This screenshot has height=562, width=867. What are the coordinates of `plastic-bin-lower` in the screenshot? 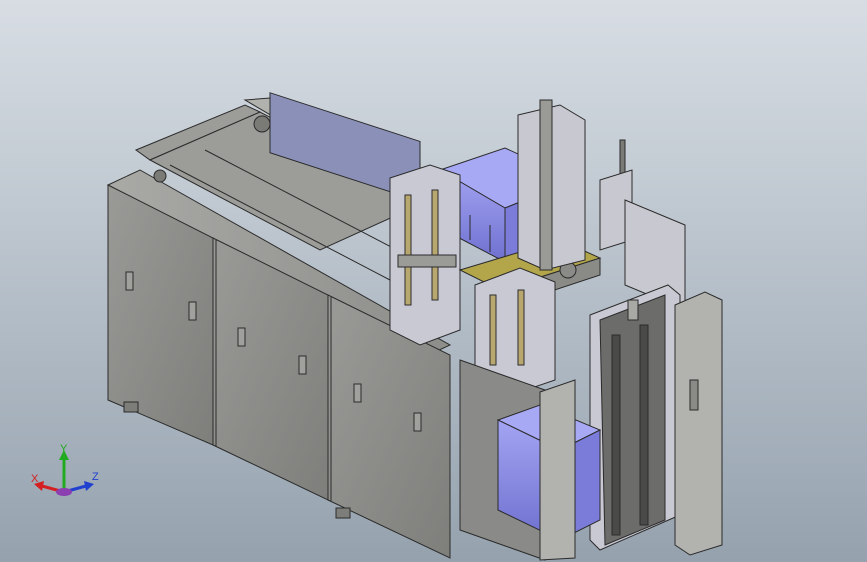 It's located at (530, 460).